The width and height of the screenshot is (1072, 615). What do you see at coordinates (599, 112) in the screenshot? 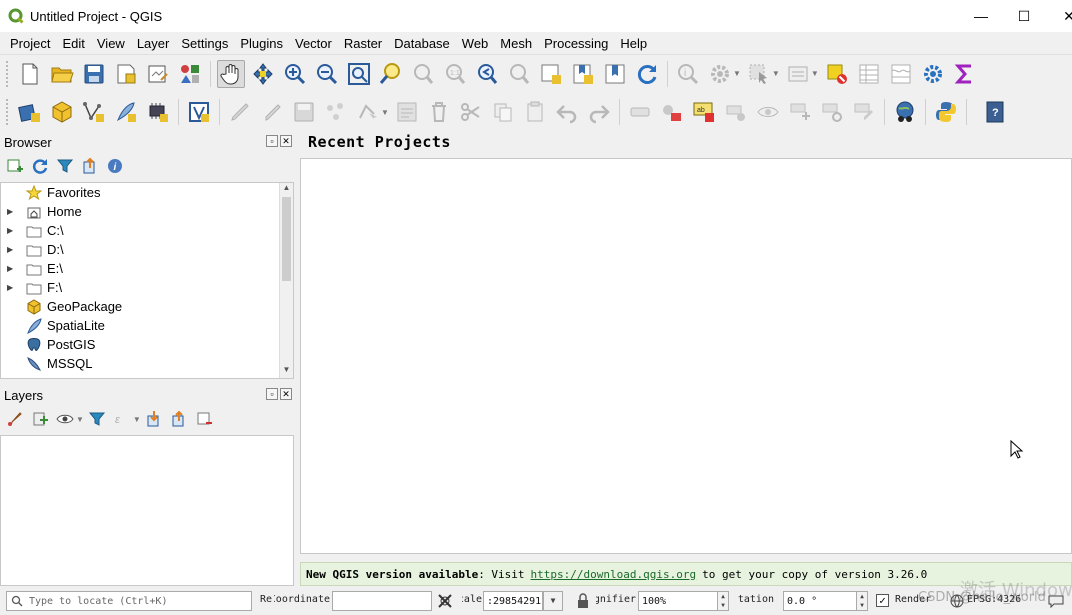
I see `redo-button` at bounding box center [599, 112].